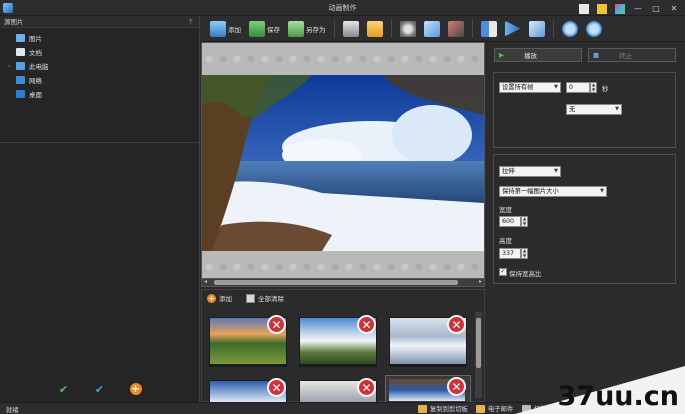 The width and height of the screenshot is (685, 414). What do you see at coordinates (12, 66) in the screenshot?
I see `expand-arrow-icon: ›` at bounding box center [12, 66].